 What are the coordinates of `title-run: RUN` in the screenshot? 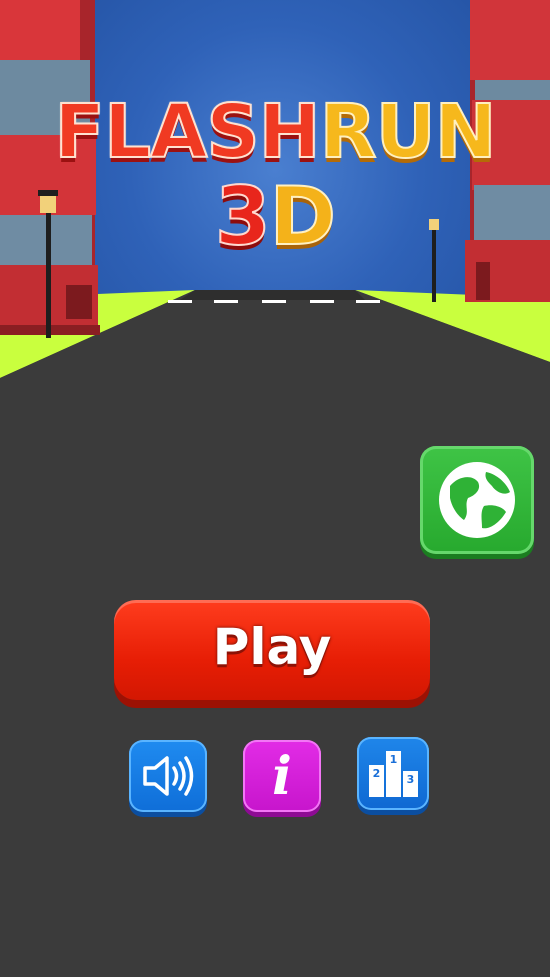 It's located at (408, 132).